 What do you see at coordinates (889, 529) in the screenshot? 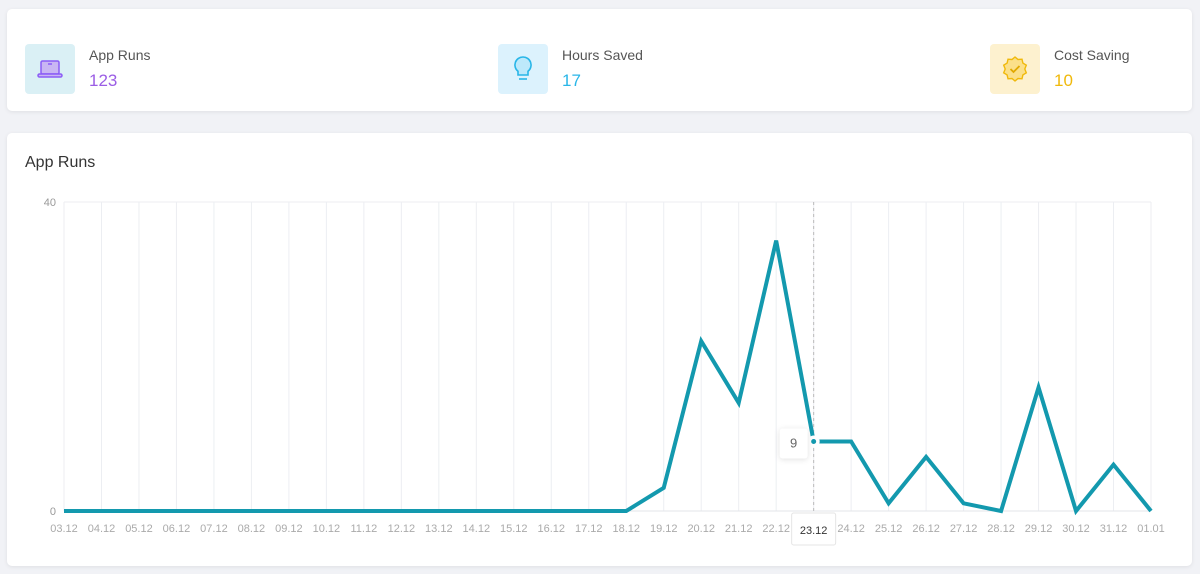
I see `x-tick-label: 25.12` at bounding box center [889, 529].